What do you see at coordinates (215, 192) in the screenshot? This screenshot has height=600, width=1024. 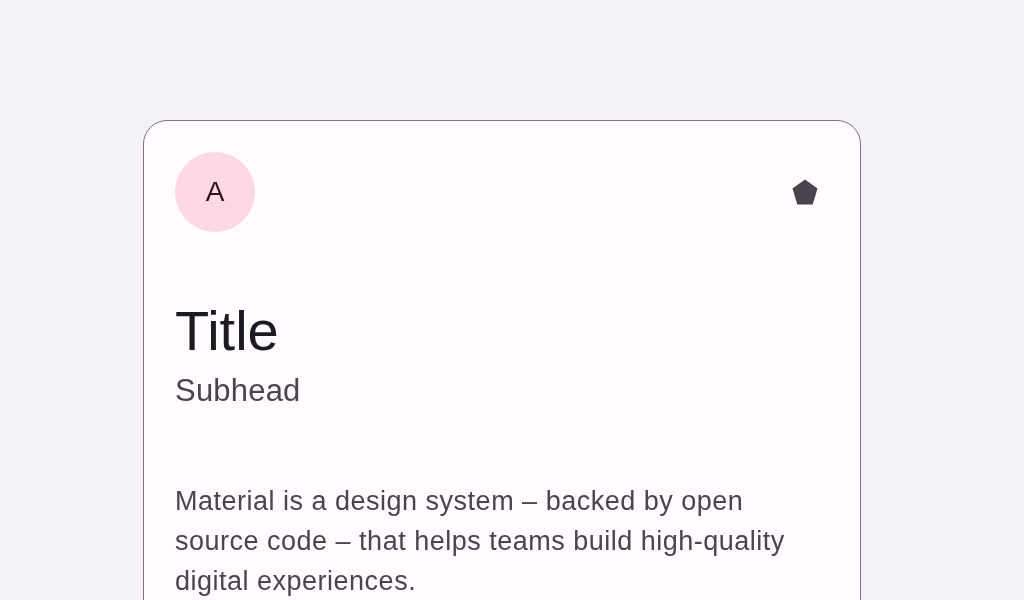 I see `avatar: A` at bounding box center [215, 192].